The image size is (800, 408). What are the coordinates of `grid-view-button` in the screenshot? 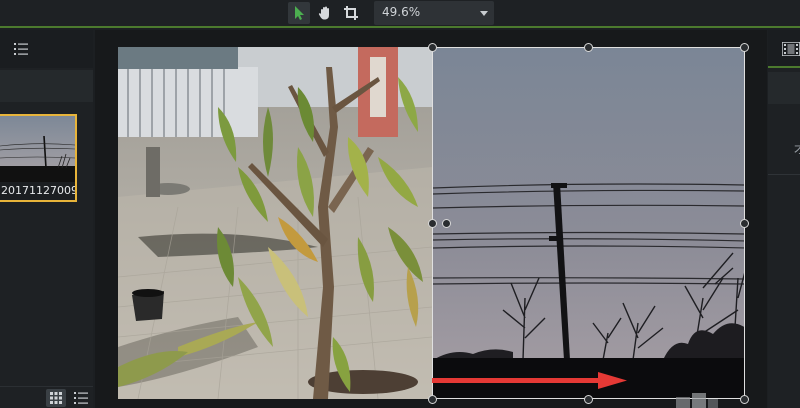 It's located at (56, 398).